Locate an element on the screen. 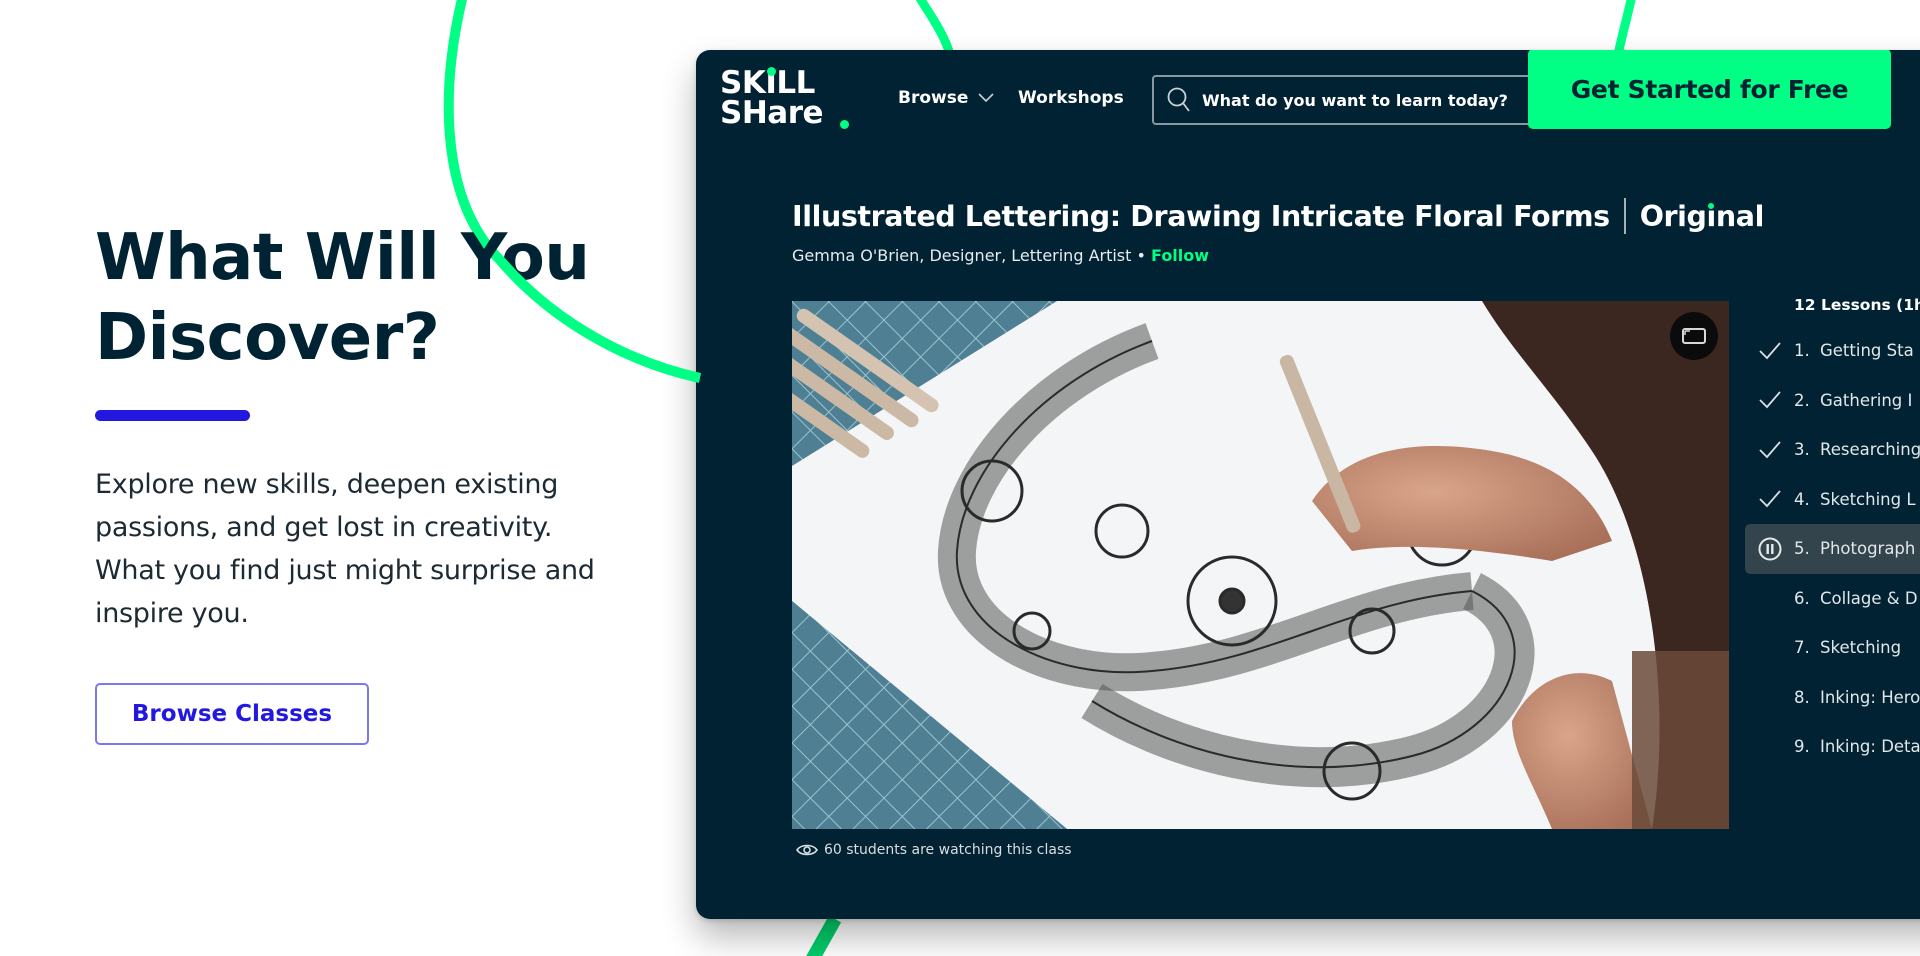 The image size is (1920, 956). lesson-number: 2. is located at coordinates (1802, 400).